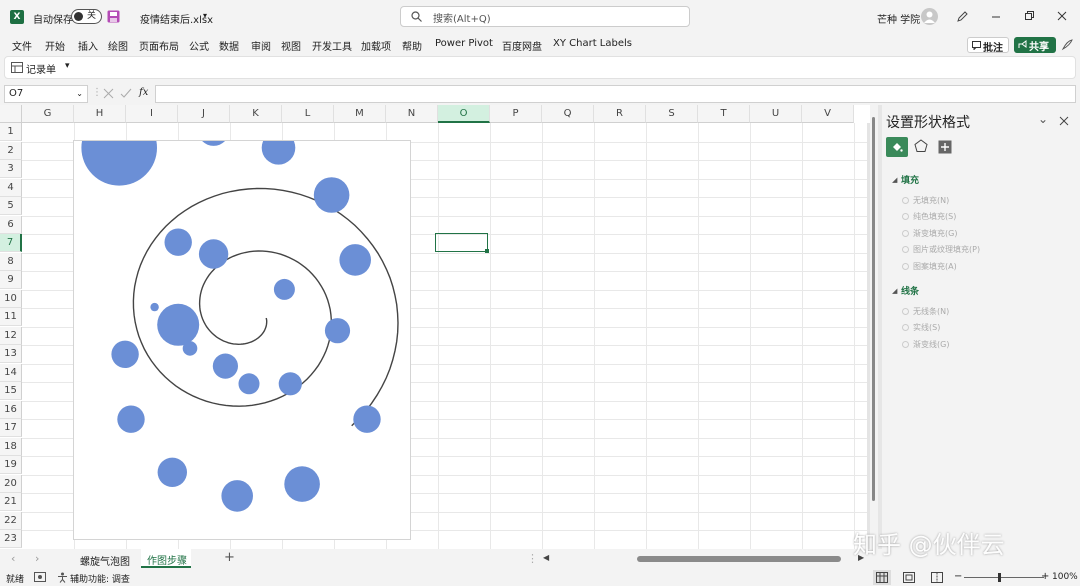  What do you see at coordinates (86, 16) in the screenshot?
I see `autosave-toggle: 关` at bounding box center [86, 16].